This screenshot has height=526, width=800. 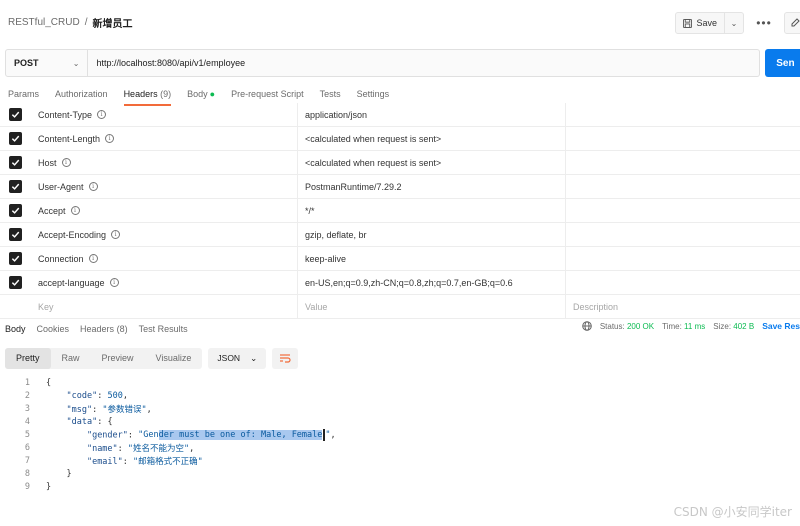 What do you see at coordinates (432, 258) in the screenshot?
I see `header-value-cell: keep-alive` at bounding box center [432, 258].